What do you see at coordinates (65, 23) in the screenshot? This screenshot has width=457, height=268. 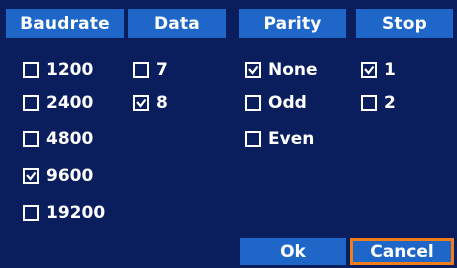 I see `baudrate-header: Baudrate` at bounding box center [65, 23].